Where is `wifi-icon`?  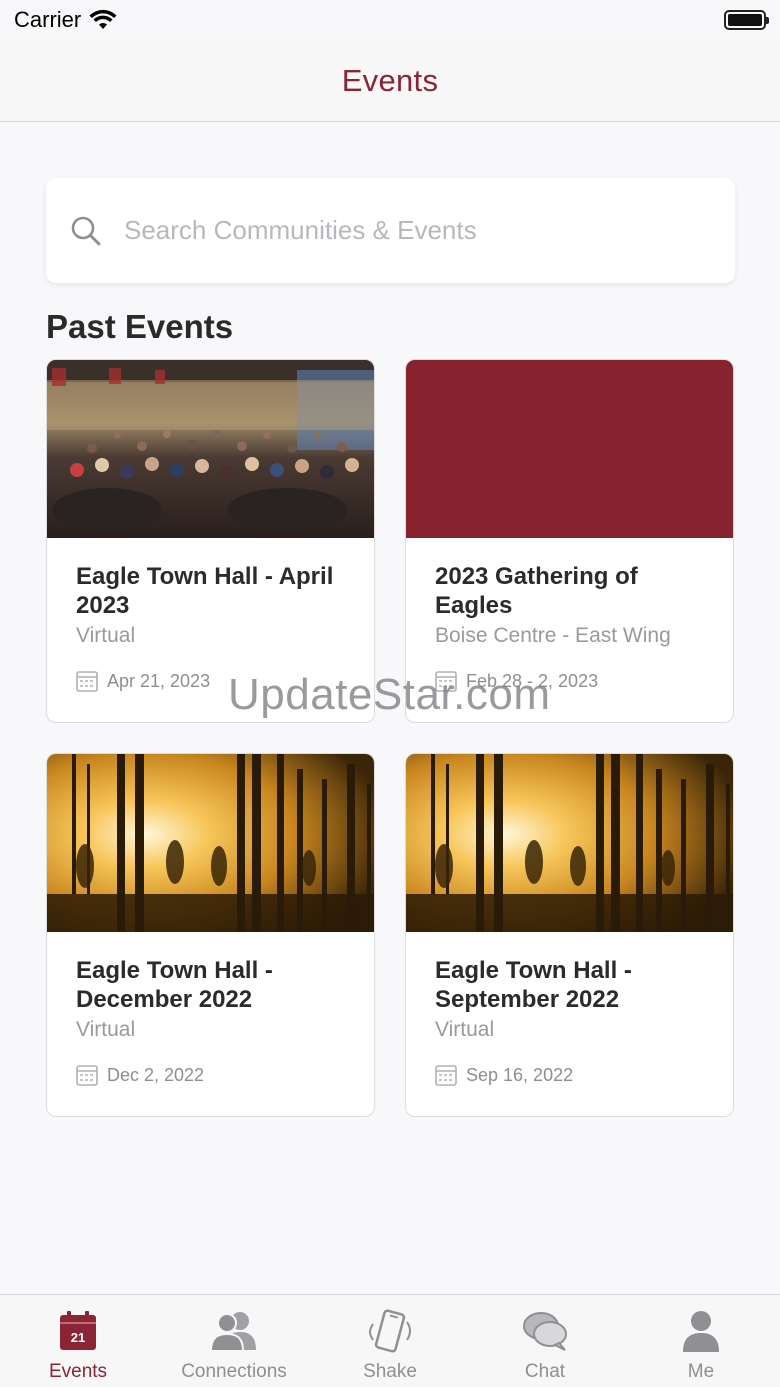
wifi-icon is located at coordinates (103, 19).